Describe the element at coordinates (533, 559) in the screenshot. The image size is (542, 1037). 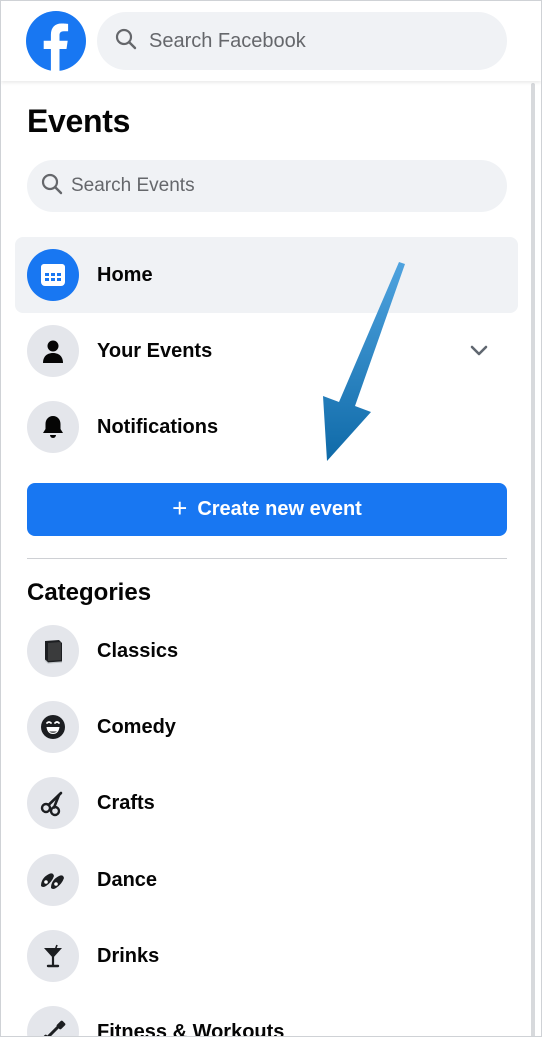
I see `scrollbar` at that location.